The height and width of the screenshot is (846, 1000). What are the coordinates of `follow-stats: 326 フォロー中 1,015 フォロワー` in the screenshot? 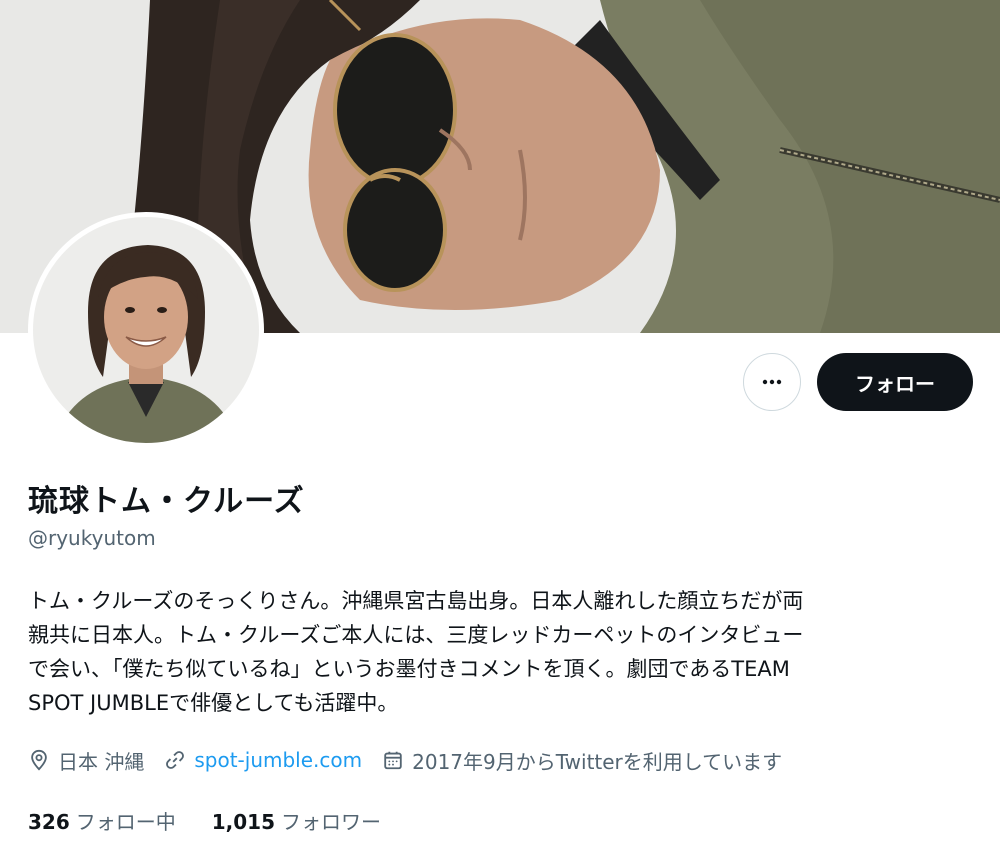 It's located at (222, 820).